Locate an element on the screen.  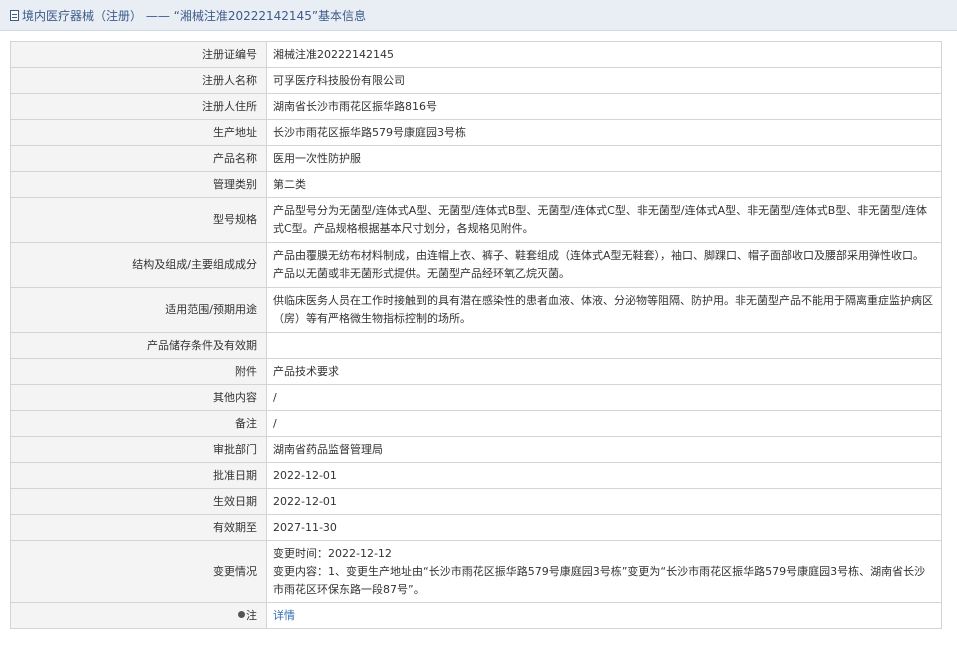
field-label: 有效期至 is located at coordinates (138, 527).